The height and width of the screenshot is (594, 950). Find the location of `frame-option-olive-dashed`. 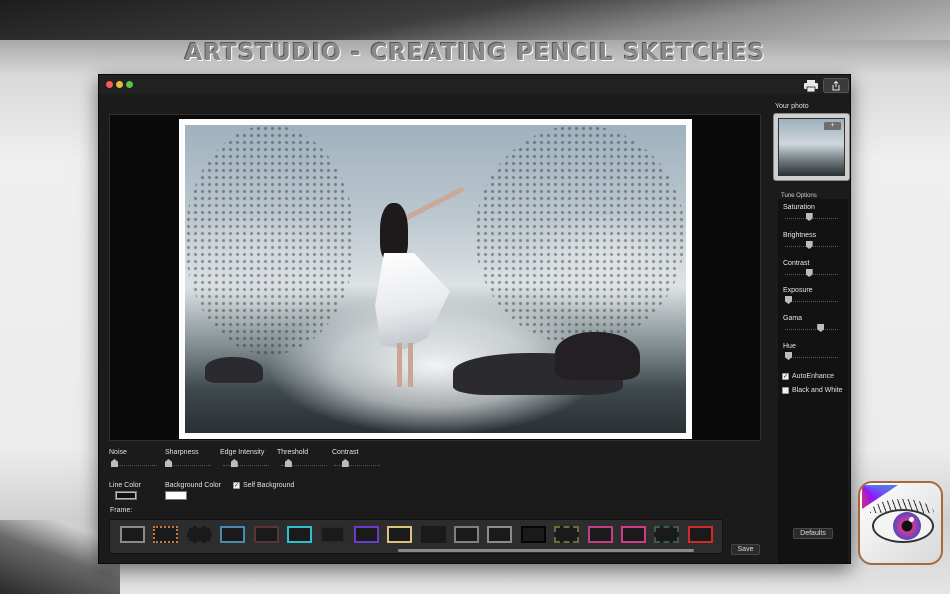

frame-option-olive-dashed is located at coordinates (567, 534).